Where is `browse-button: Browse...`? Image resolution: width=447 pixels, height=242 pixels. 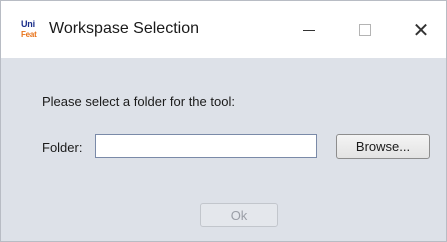
browse-button: Browse... is located at coordinates (383, 146).